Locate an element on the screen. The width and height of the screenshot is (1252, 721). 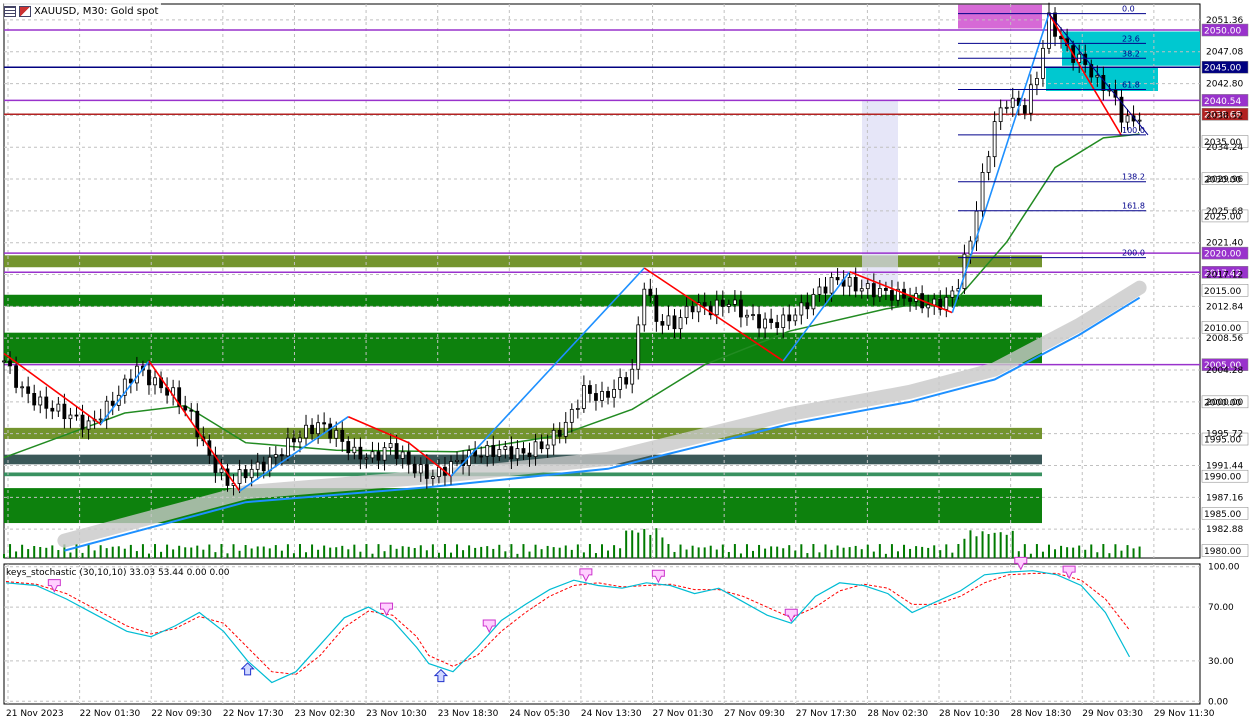
fib-level-label: 38.2 is located at coordinates (1131, 53).